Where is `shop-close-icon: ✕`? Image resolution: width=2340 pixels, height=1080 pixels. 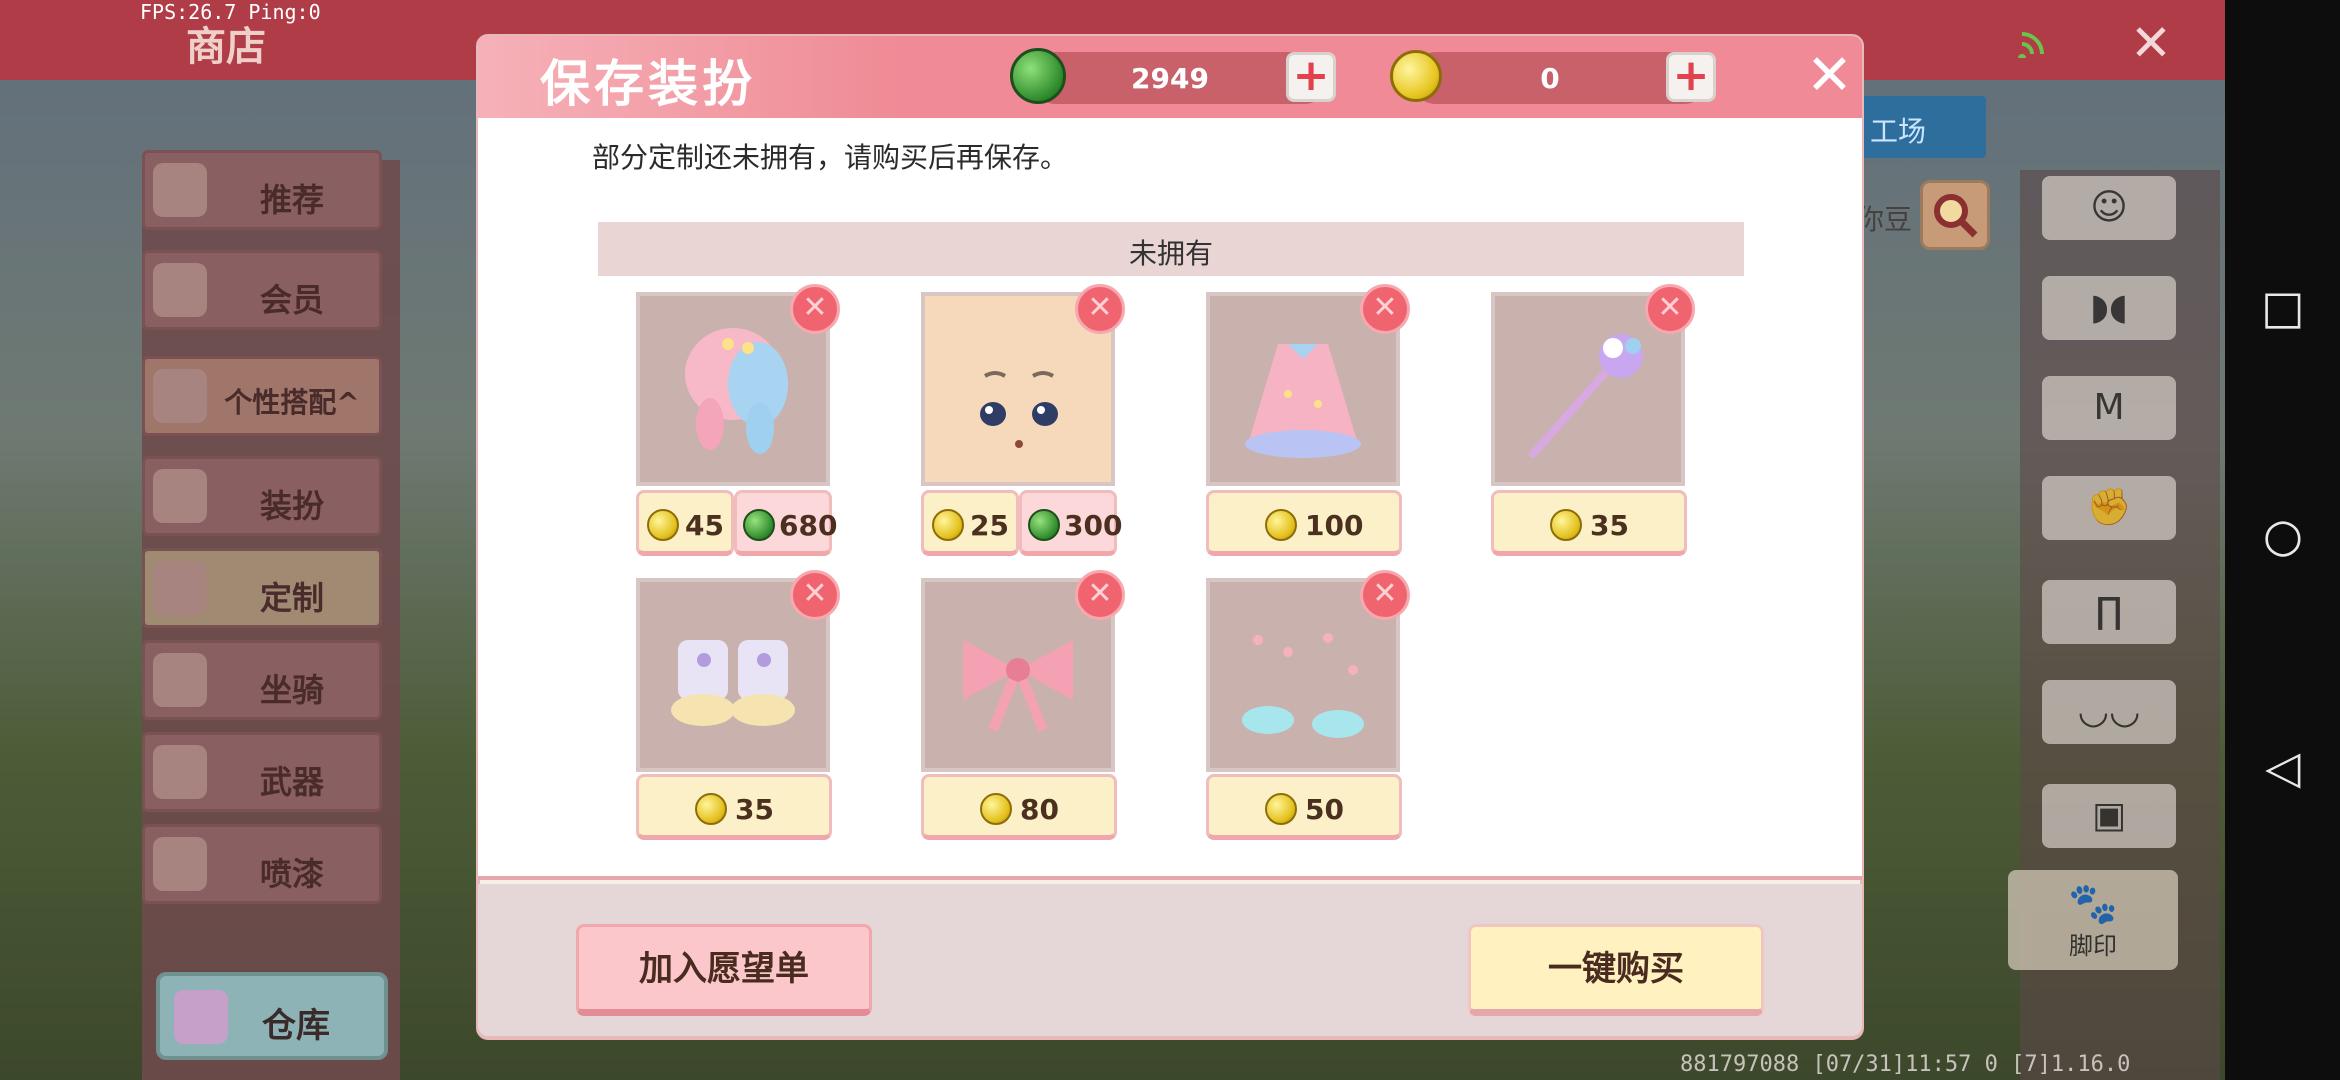
shop-close-icon: ✕ is located at coordinates (2151, 43).